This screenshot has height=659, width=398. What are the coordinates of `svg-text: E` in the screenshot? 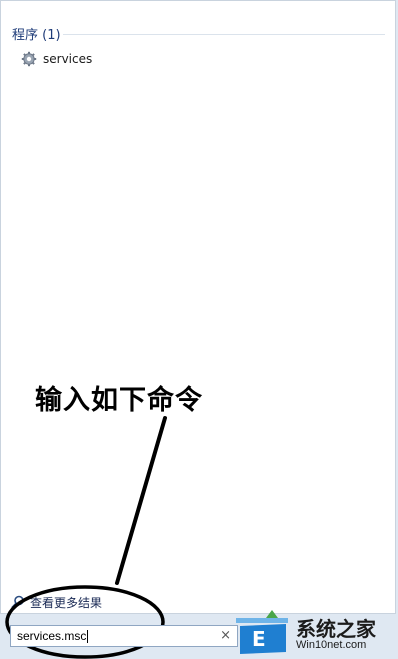 It's located at (259, 639).